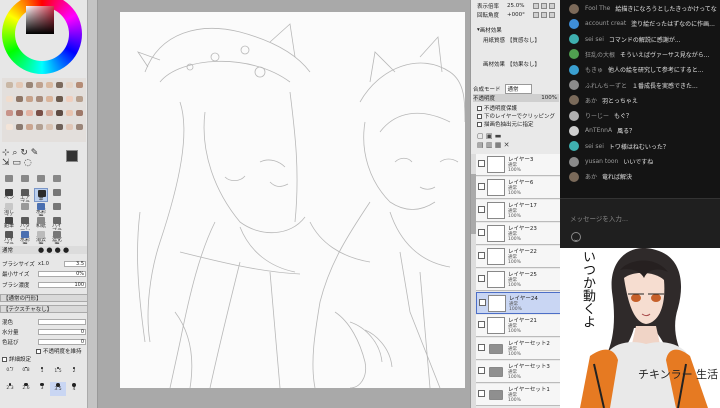 The height and width of the screenshot is (408, 720). I want to click on blending-row: 混色, so click(43, 322).